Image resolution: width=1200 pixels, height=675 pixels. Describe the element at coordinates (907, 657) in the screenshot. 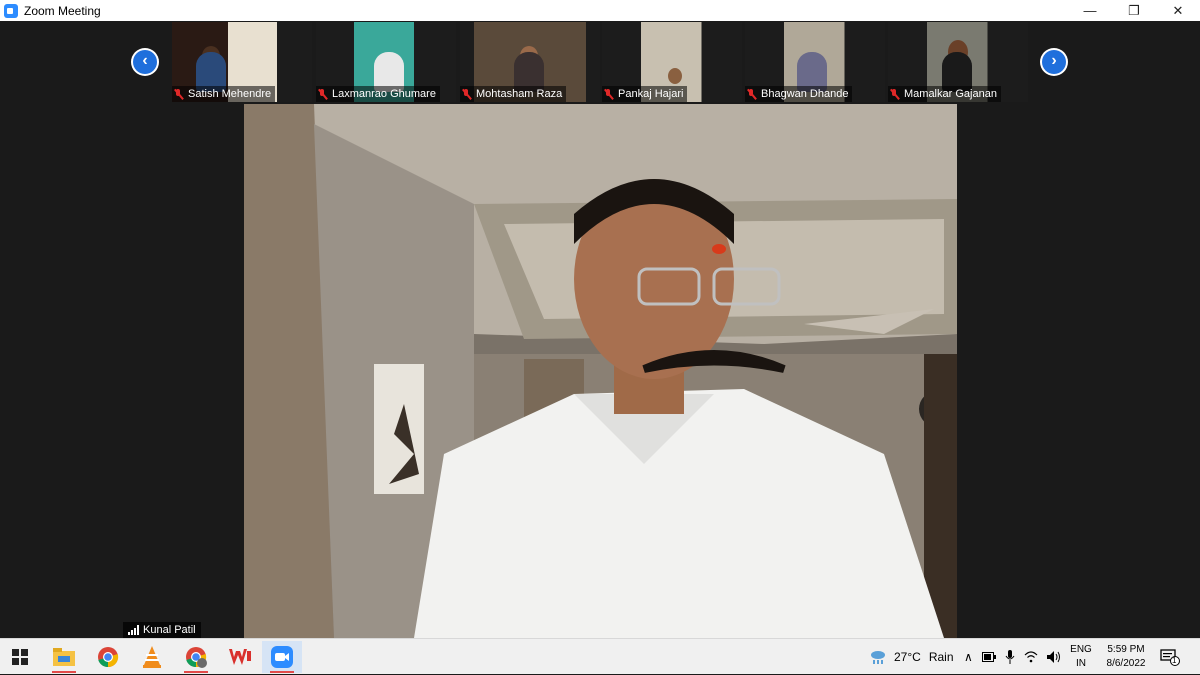

I see `weather-temperature: 27°C` at that location.